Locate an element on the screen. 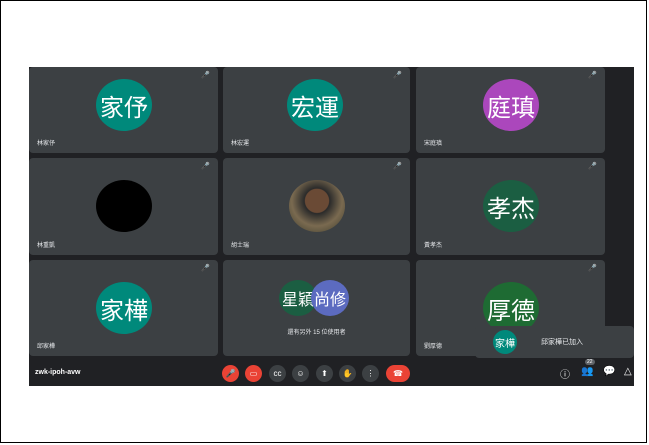  participant-photo is located at coordinates (317, 206).